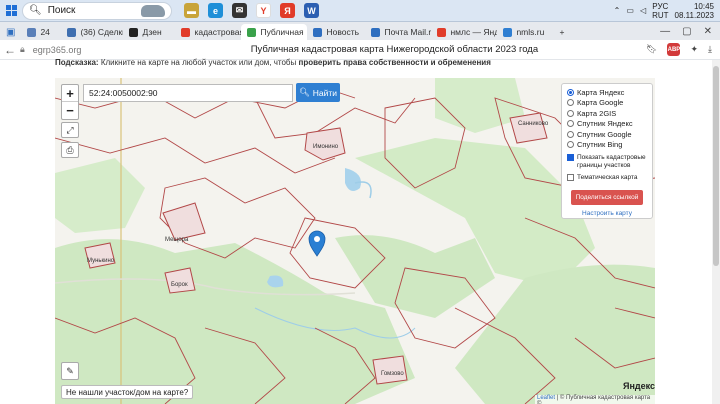  I want to click on share-link-button: Поделиться ссылкой, so click(607, 197).